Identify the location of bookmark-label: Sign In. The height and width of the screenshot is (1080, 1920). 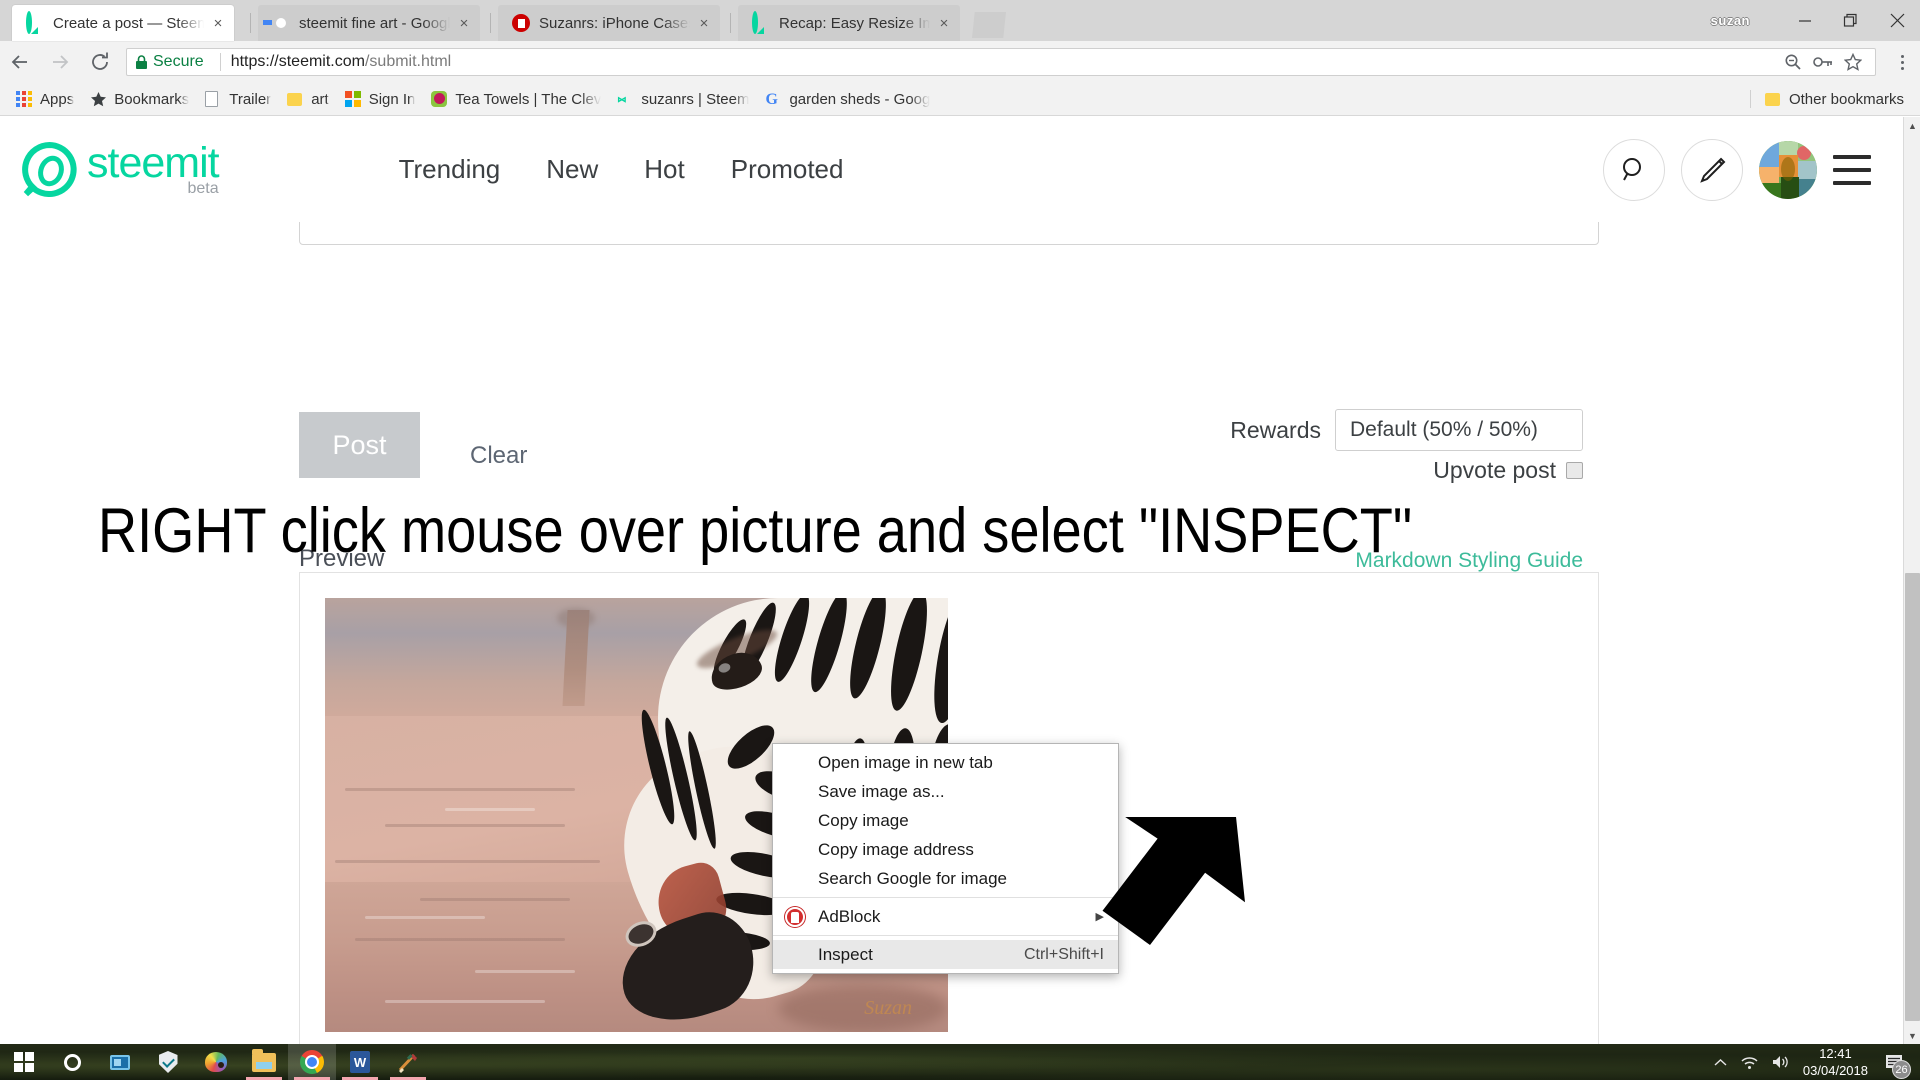
(392, 99).